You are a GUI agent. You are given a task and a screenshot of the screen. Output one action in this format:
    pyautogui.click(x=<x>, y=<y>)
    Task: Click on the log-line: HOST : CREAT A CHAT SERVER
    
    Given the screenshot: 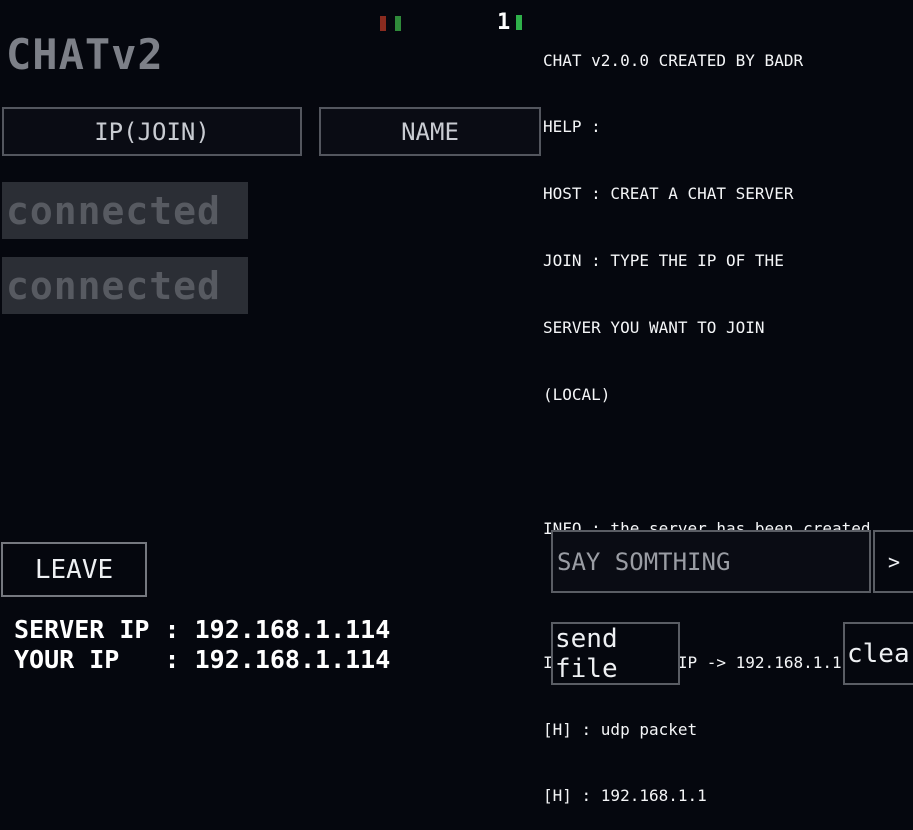 What is the action you would take?
    pyautogui.click(x=668, y=194)
    